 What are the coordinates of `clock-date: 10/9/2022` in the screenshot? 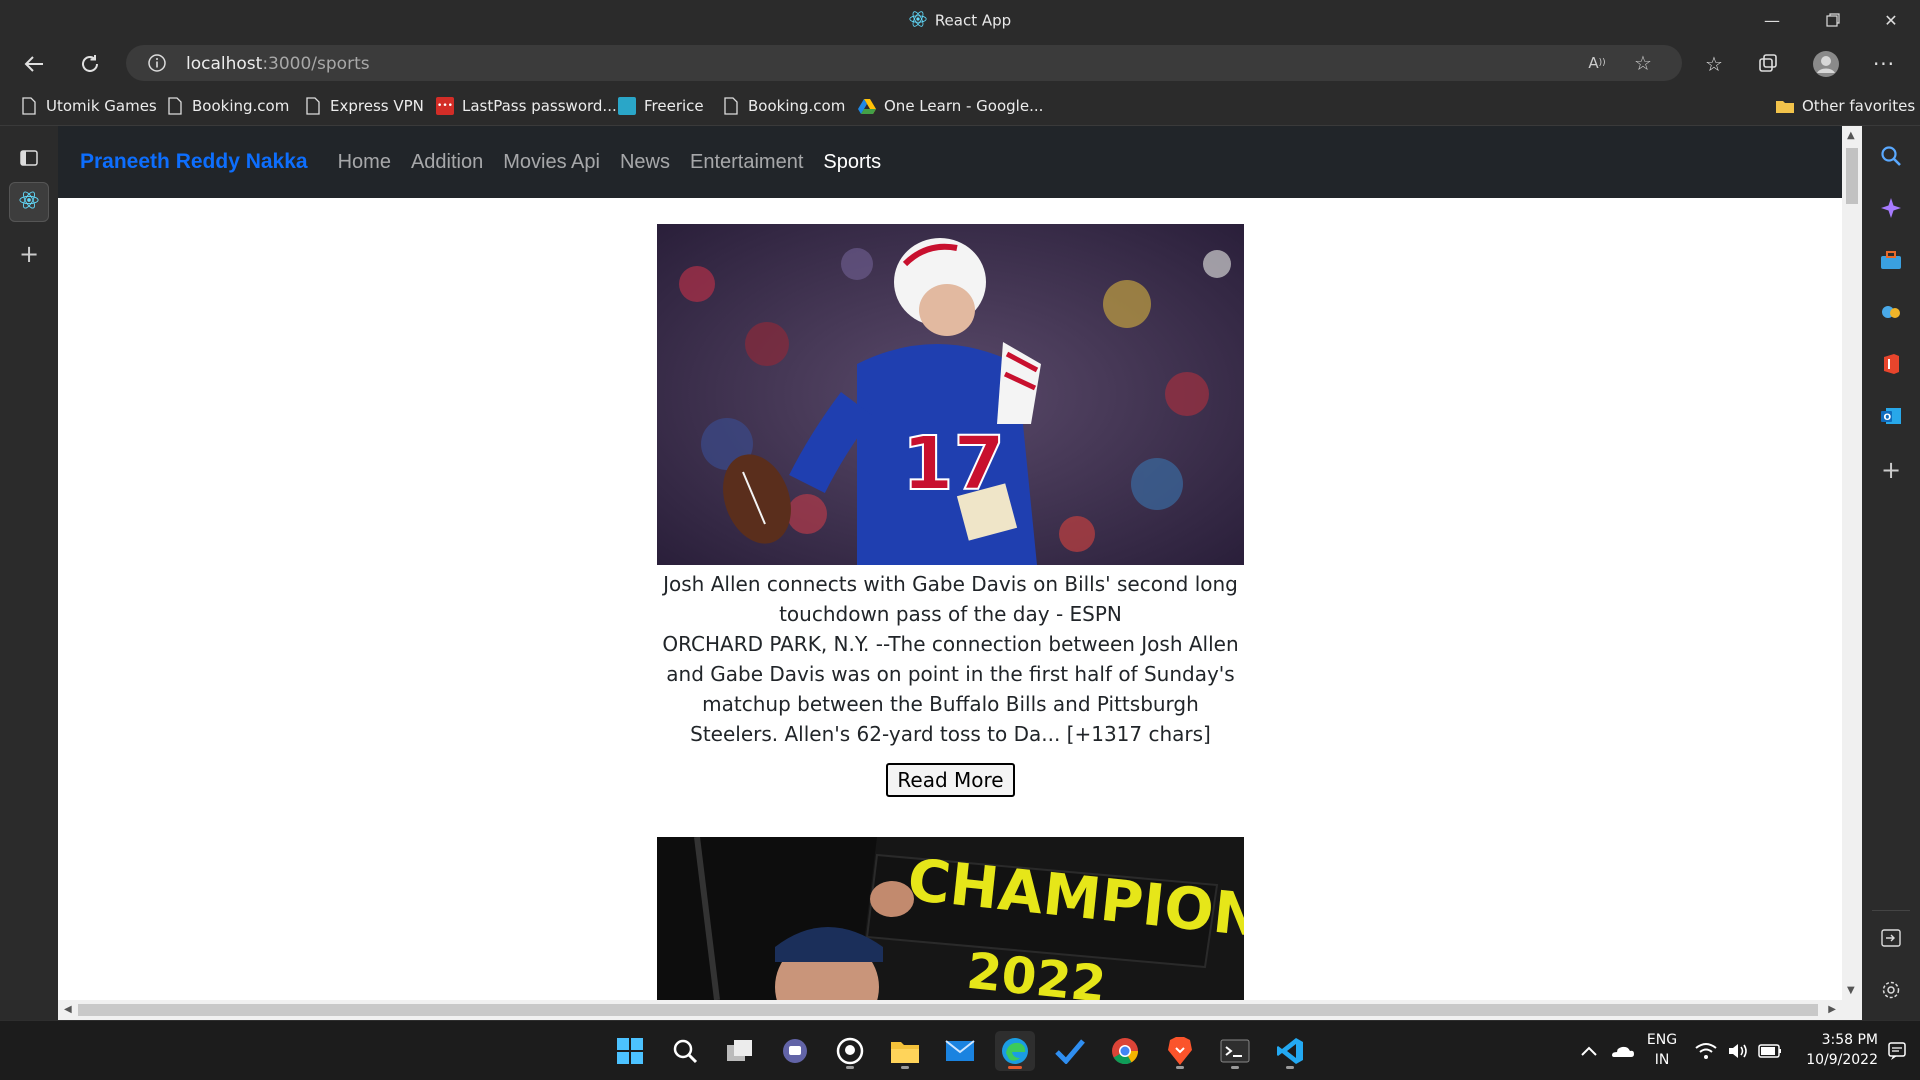 It's located at (1842, 1060).